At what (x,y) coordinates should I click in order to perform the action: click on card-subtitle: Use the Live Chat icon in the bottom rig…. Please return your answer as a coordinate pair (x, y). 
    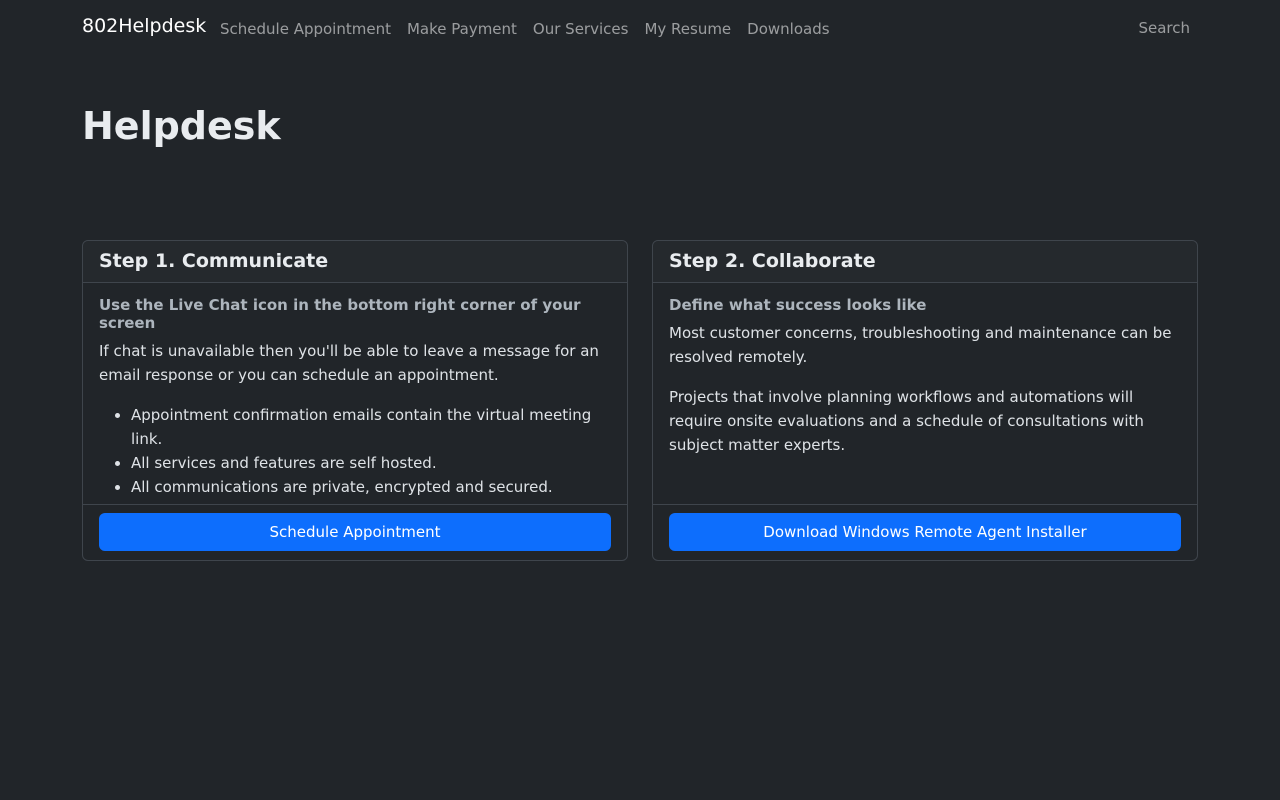
    Looking at the image, I should click on (340, 314).